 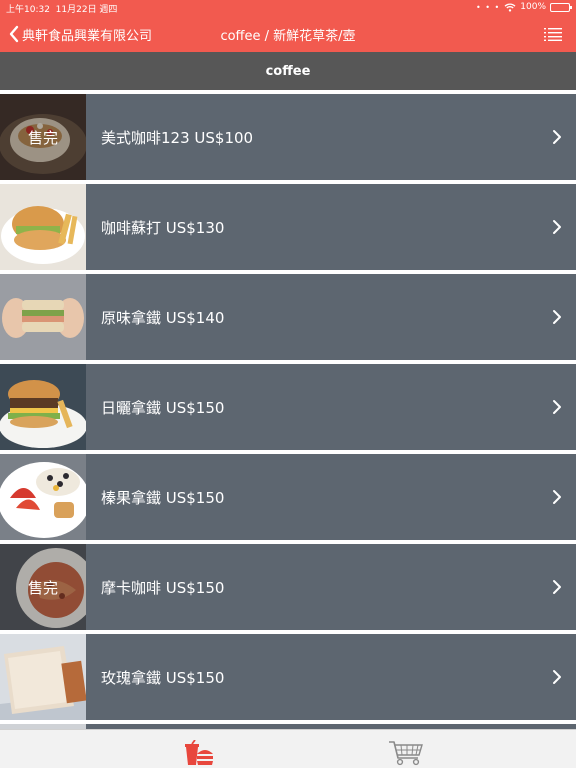 I want to click on list-icon, so click(x=553, y=34).